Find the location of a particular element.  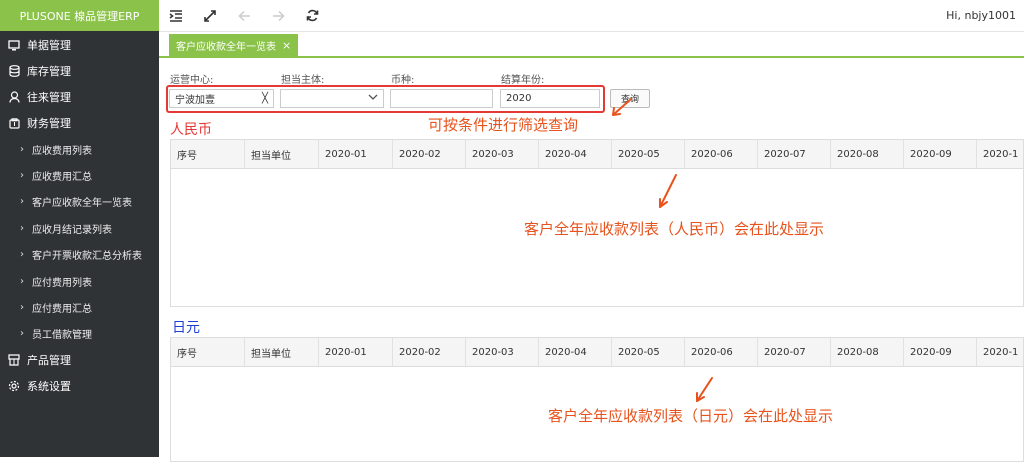

rmb-section-title: 人民币 is located at coordinates (191, 130).